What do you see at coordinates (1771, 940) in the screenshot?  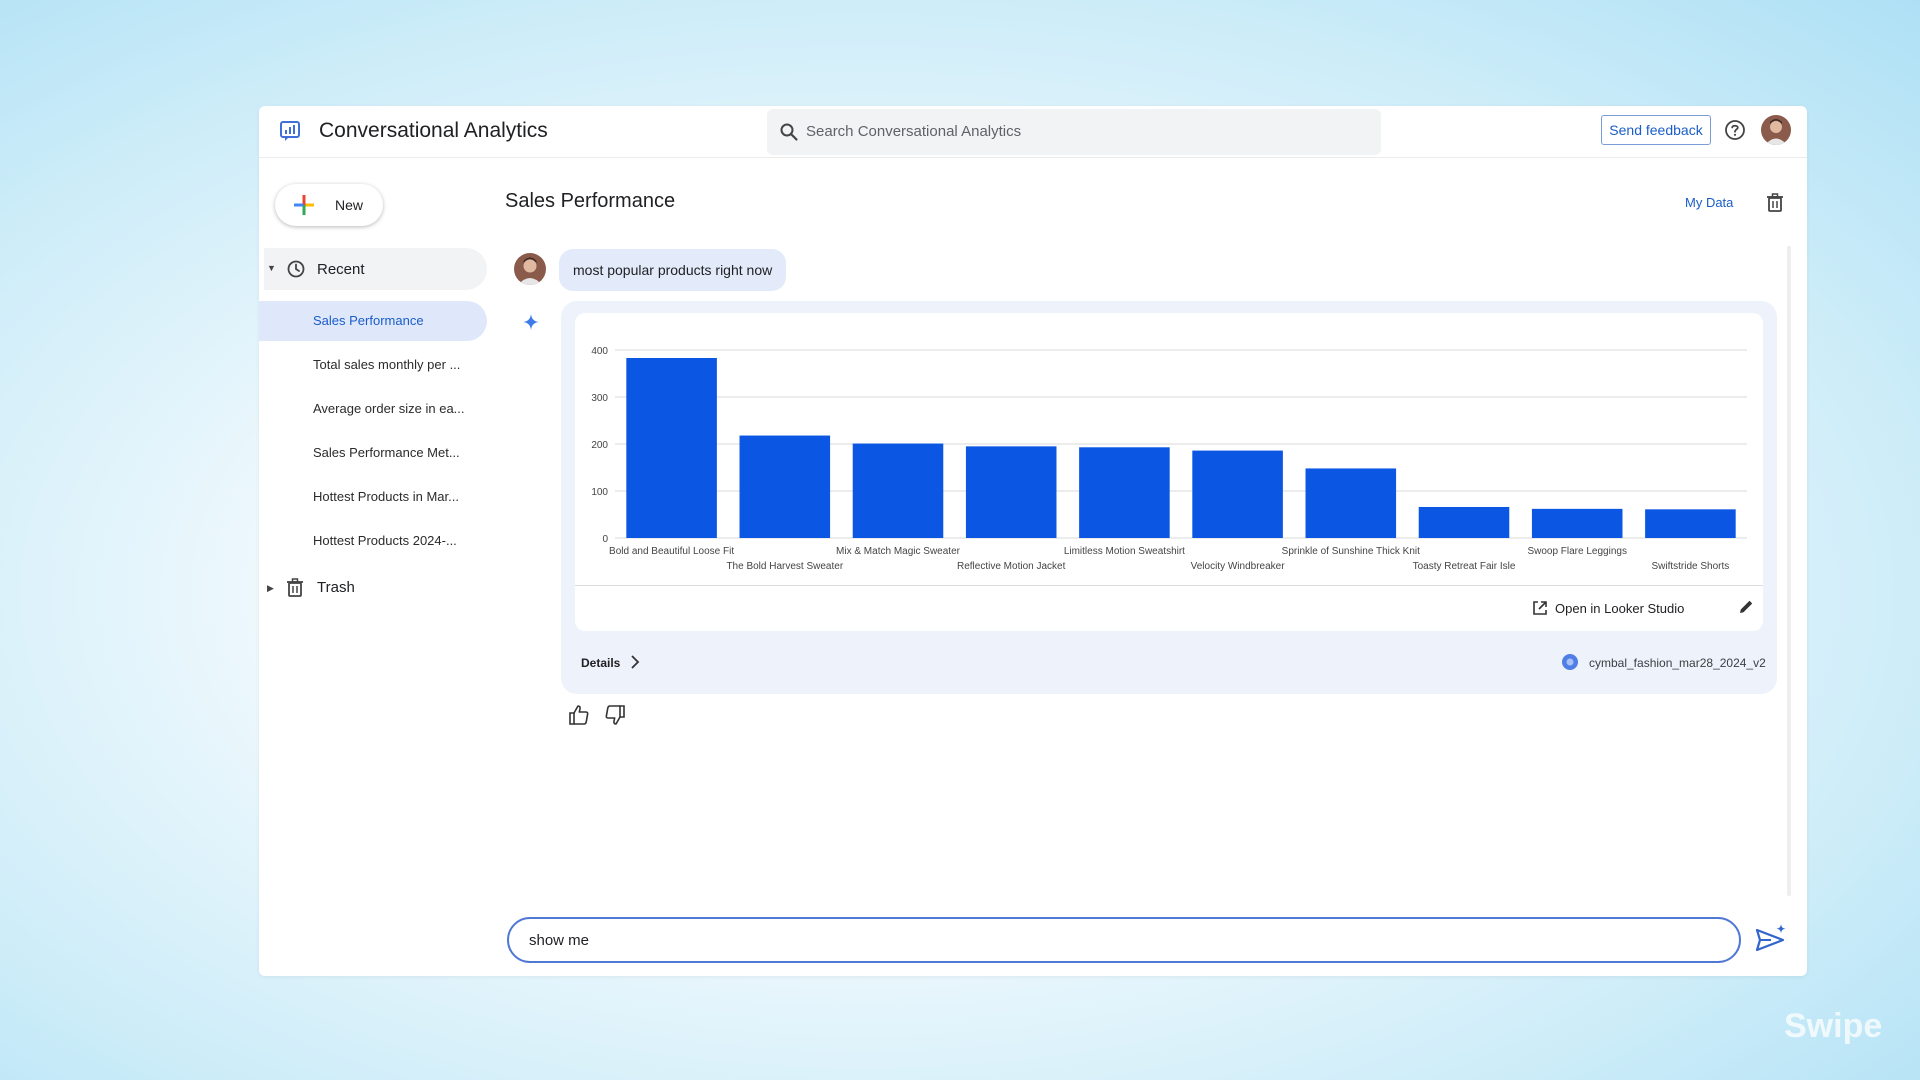 I see `send-icon` at bounding box center [1771, 940].